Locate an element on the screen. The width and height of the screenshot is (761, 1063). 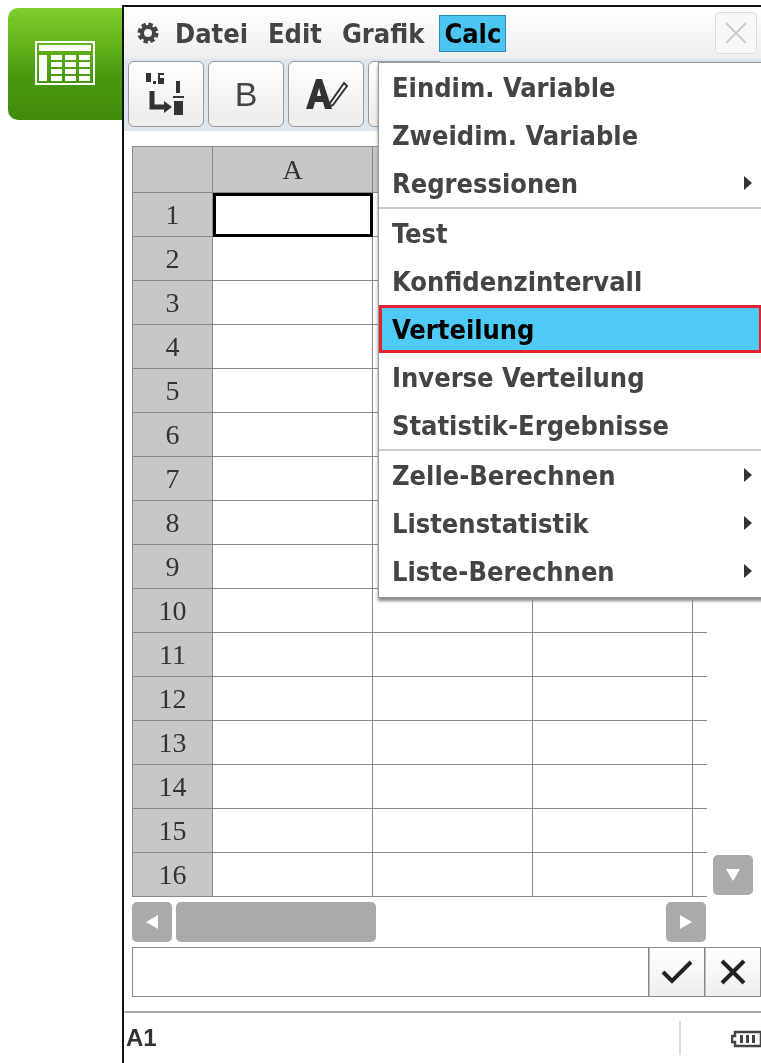
left-triangle-icon is located at coordinates (152, 922).